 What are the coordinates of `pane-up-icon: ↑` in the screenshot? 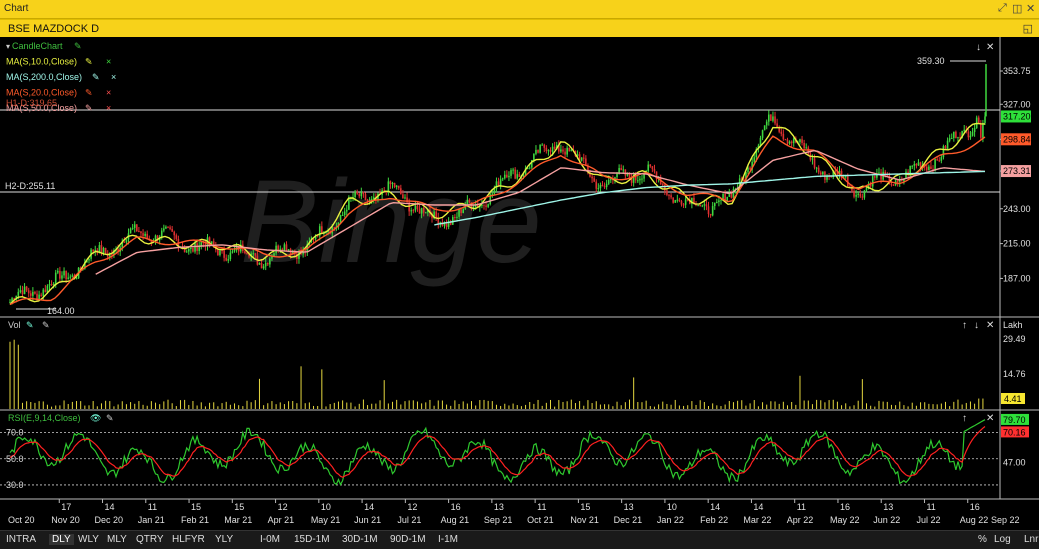 It's located at (964, 325).